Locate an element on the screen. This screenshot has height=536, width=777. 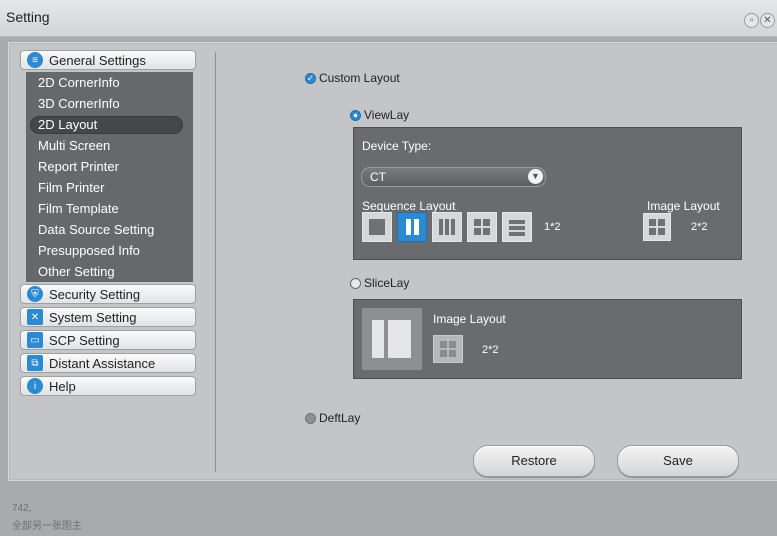
sidebar-item-data-source-setting: Data Source Setting is located at coordinates (96, 231).